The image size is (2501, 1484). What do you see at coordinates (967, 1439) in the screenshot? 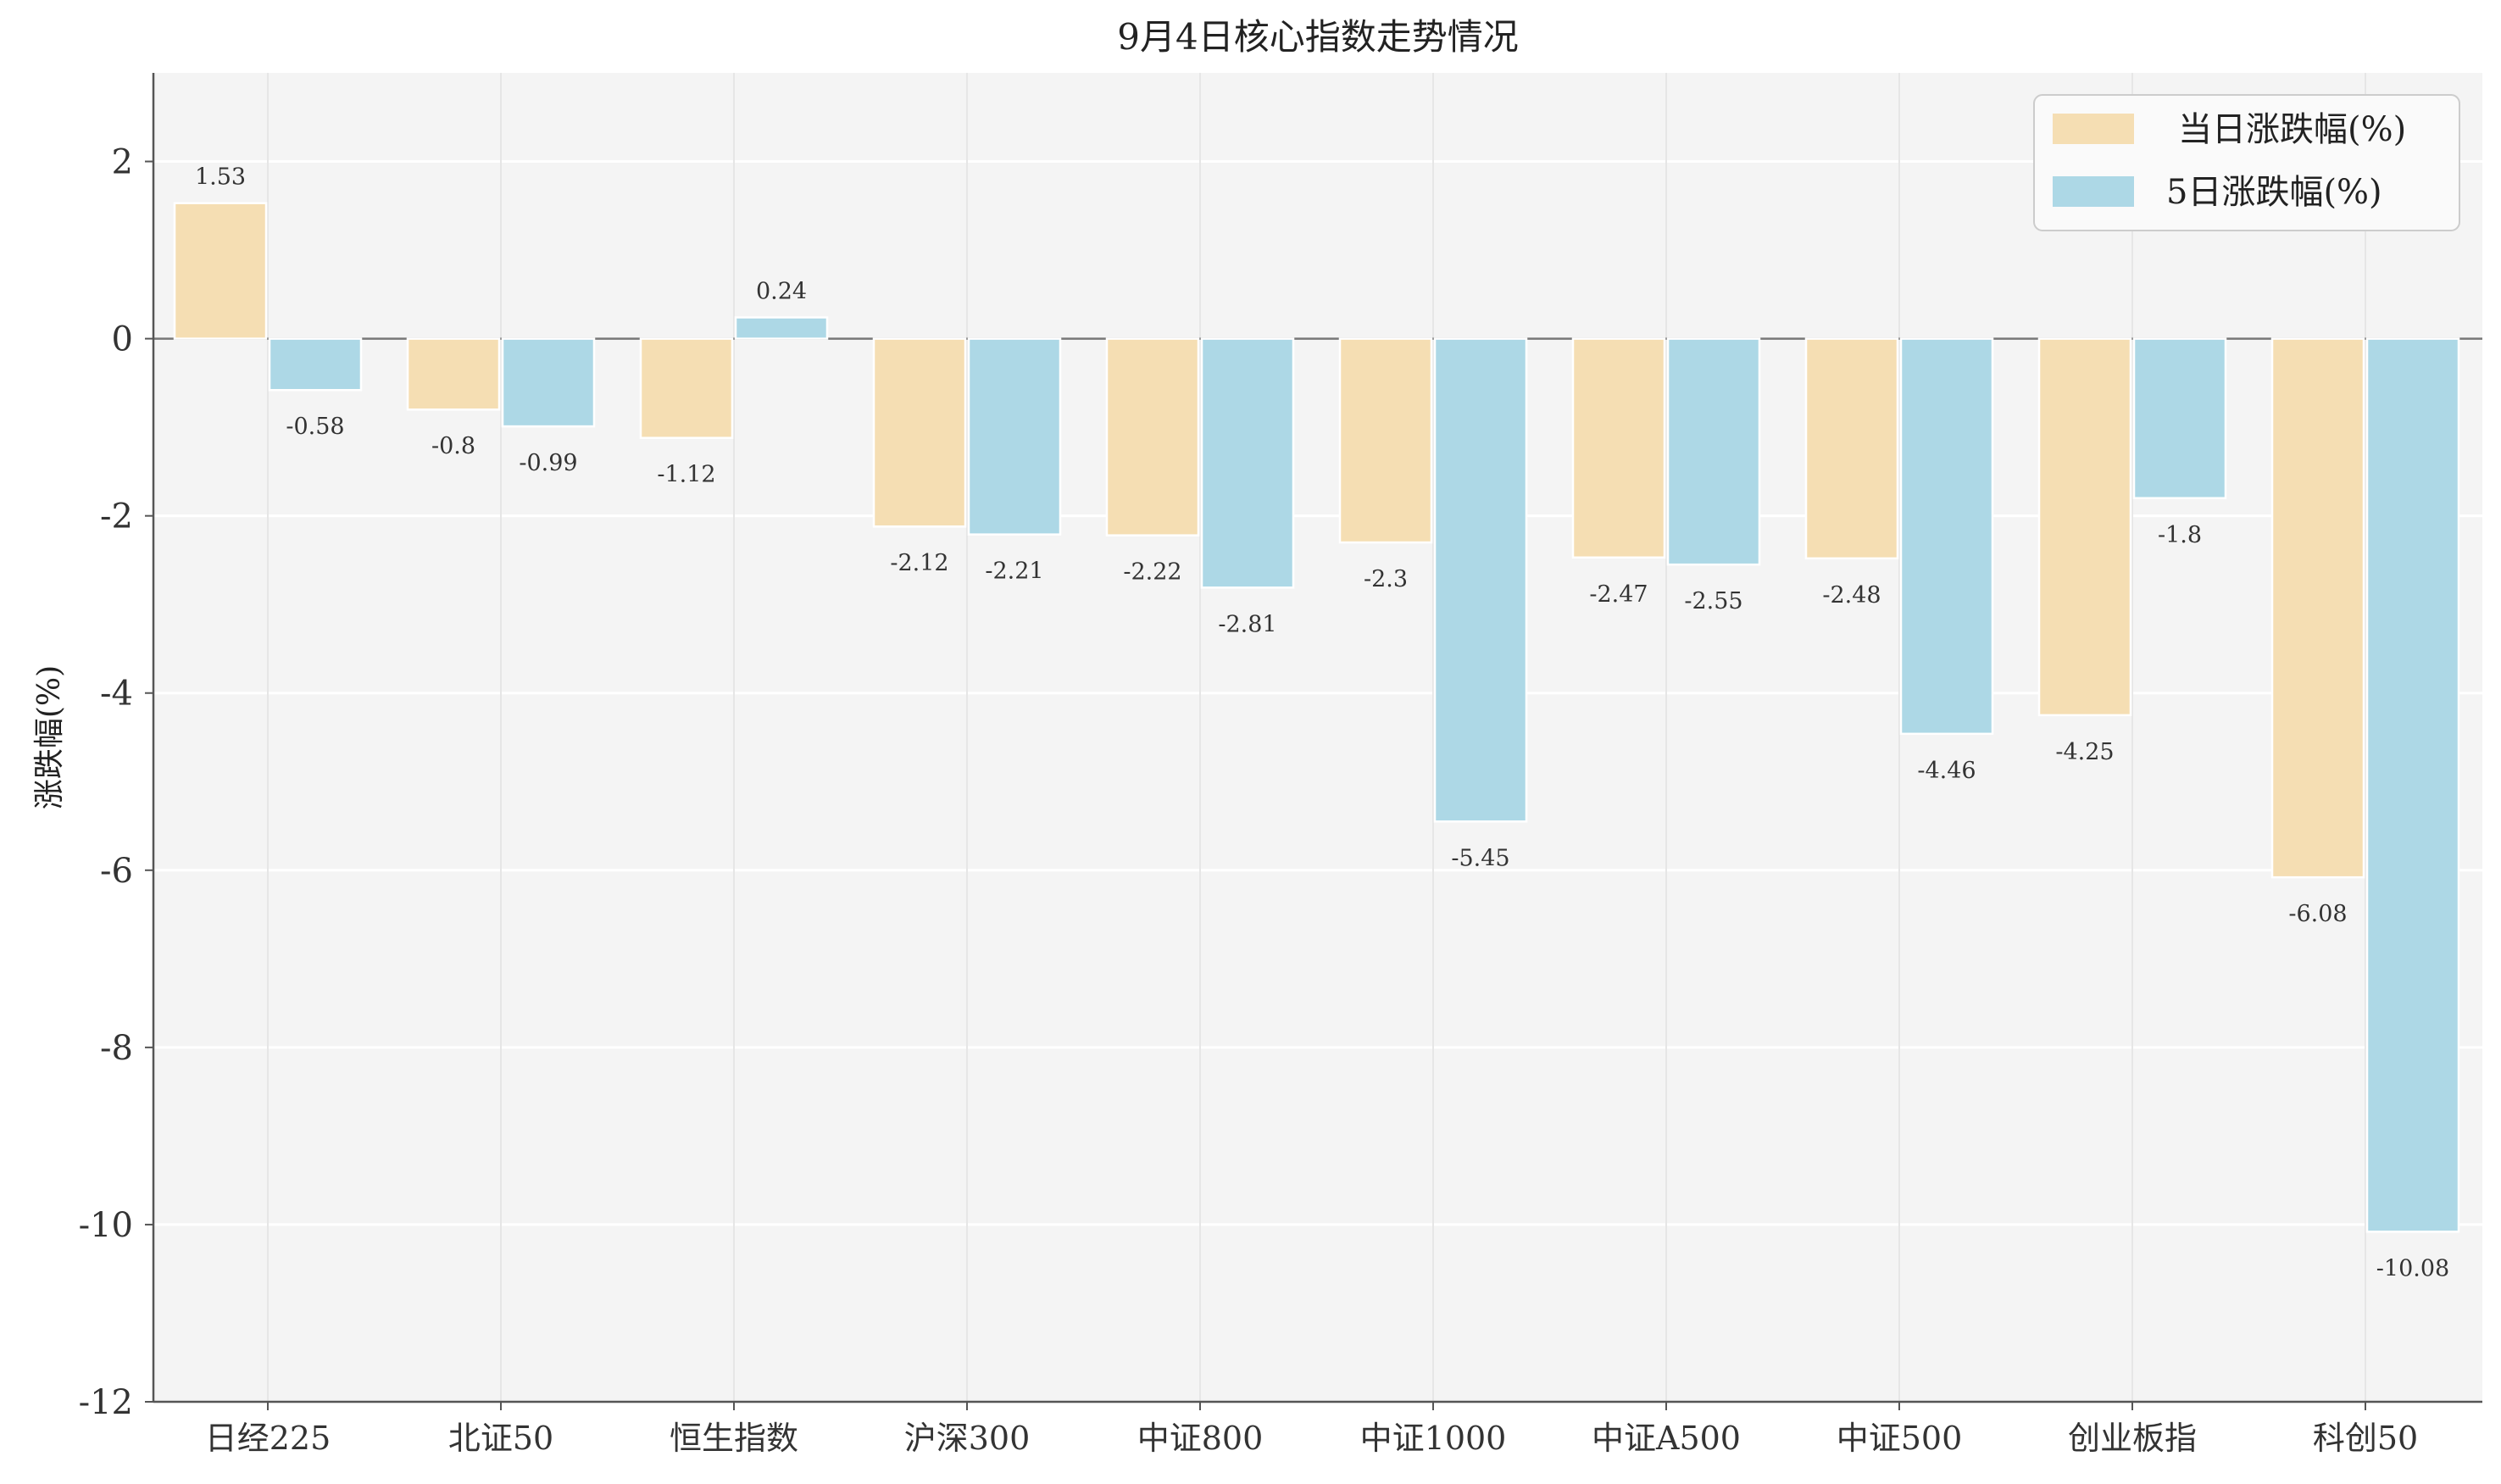
I see `x-tick-label: 沪深300` at bounding box center [967, 1439].